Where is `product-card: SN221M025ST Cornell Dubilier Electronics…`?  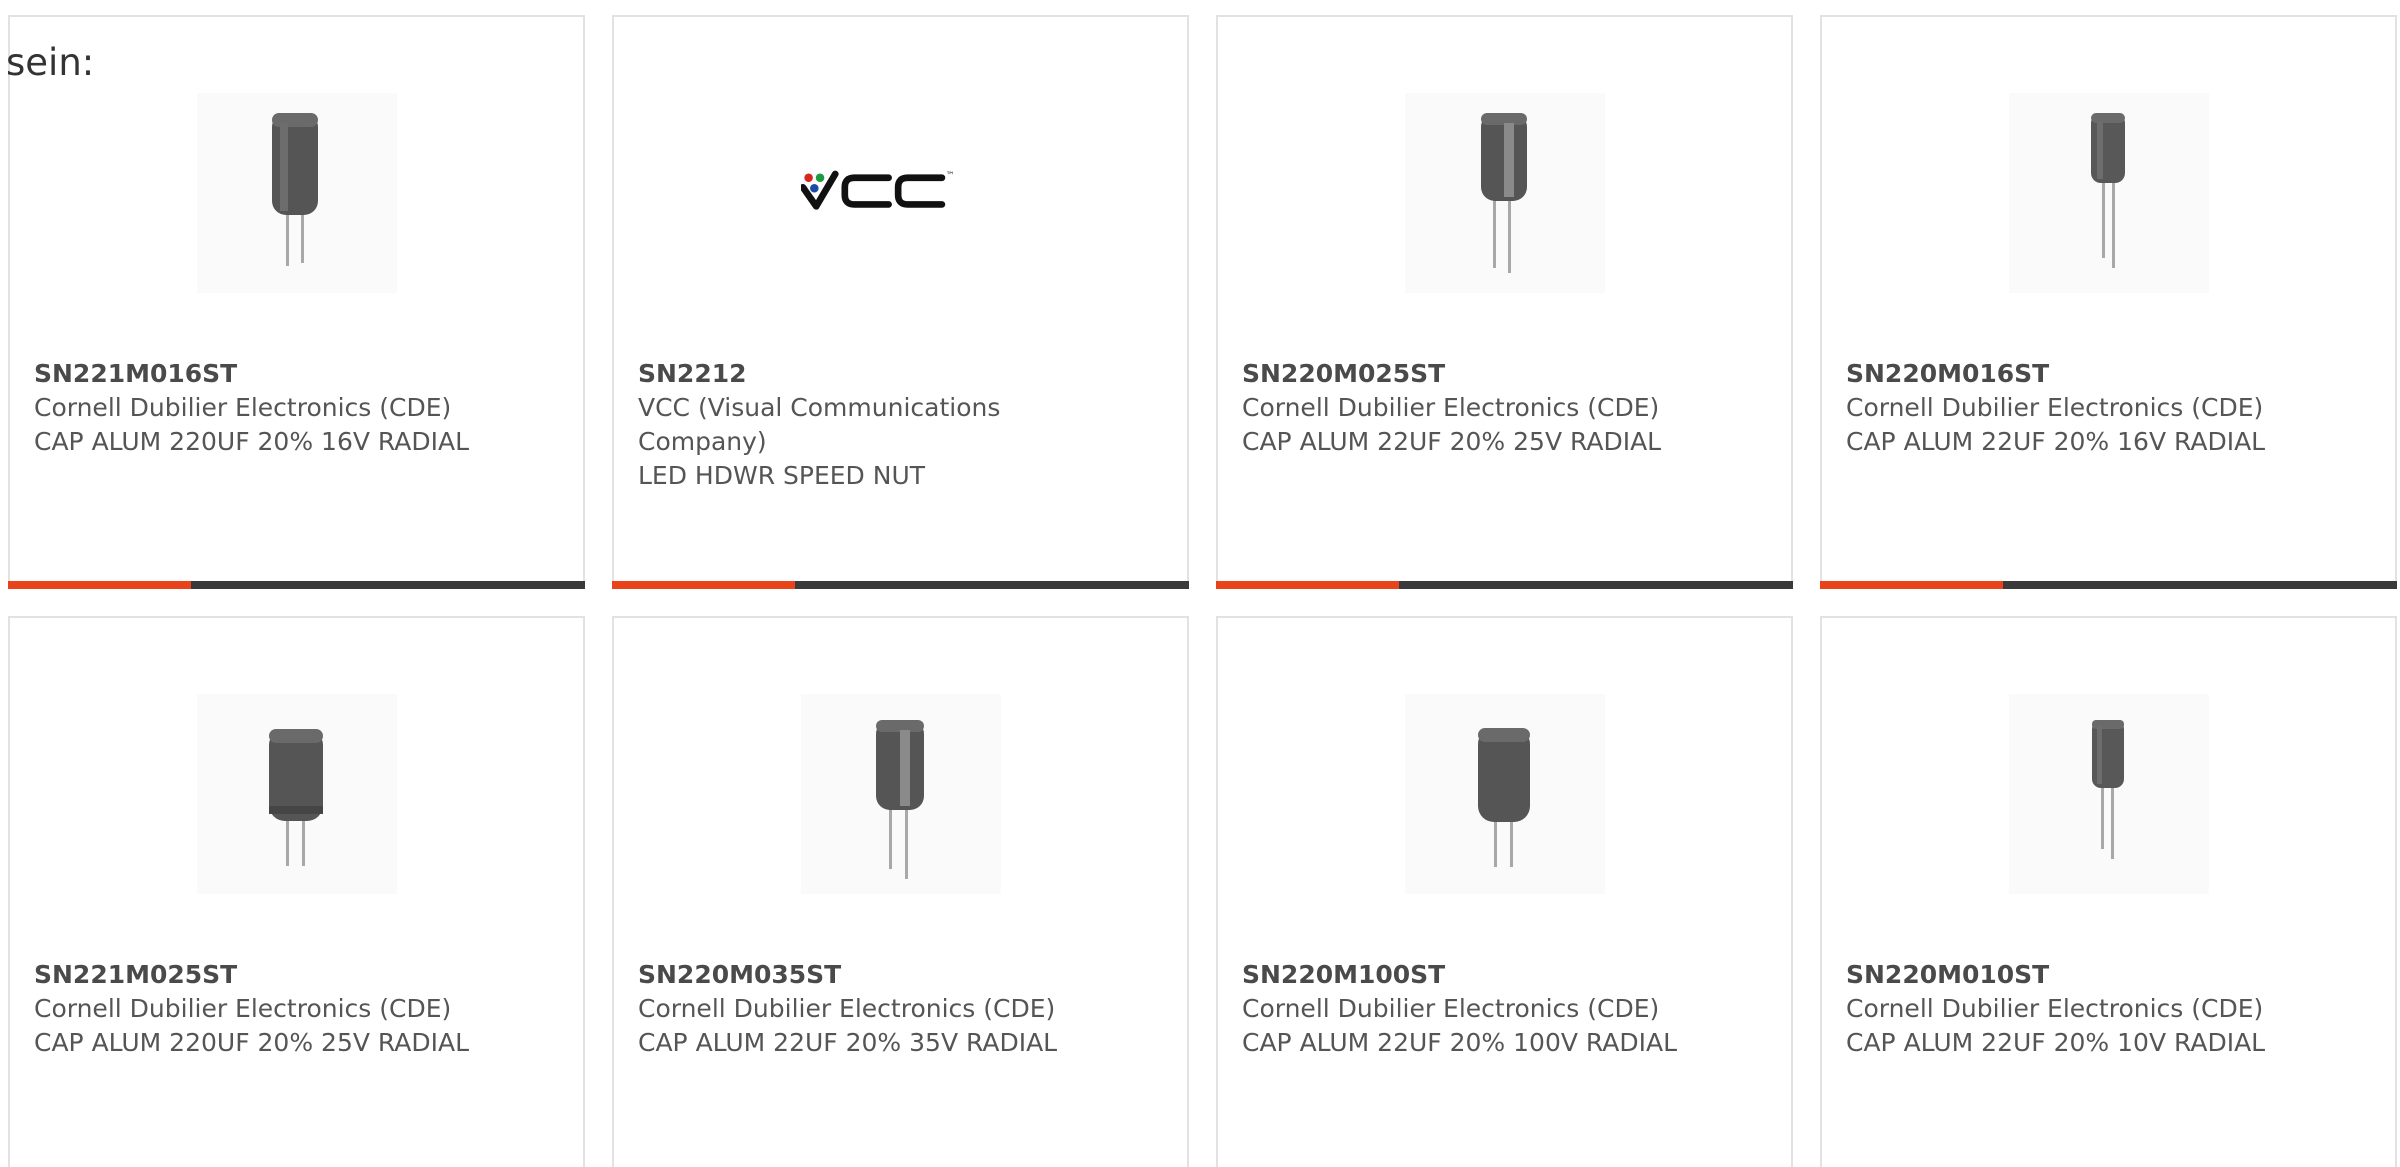
product-card: SN221M025ST Cornell Dubilier Electronics… is located at coordinates (296, 891).